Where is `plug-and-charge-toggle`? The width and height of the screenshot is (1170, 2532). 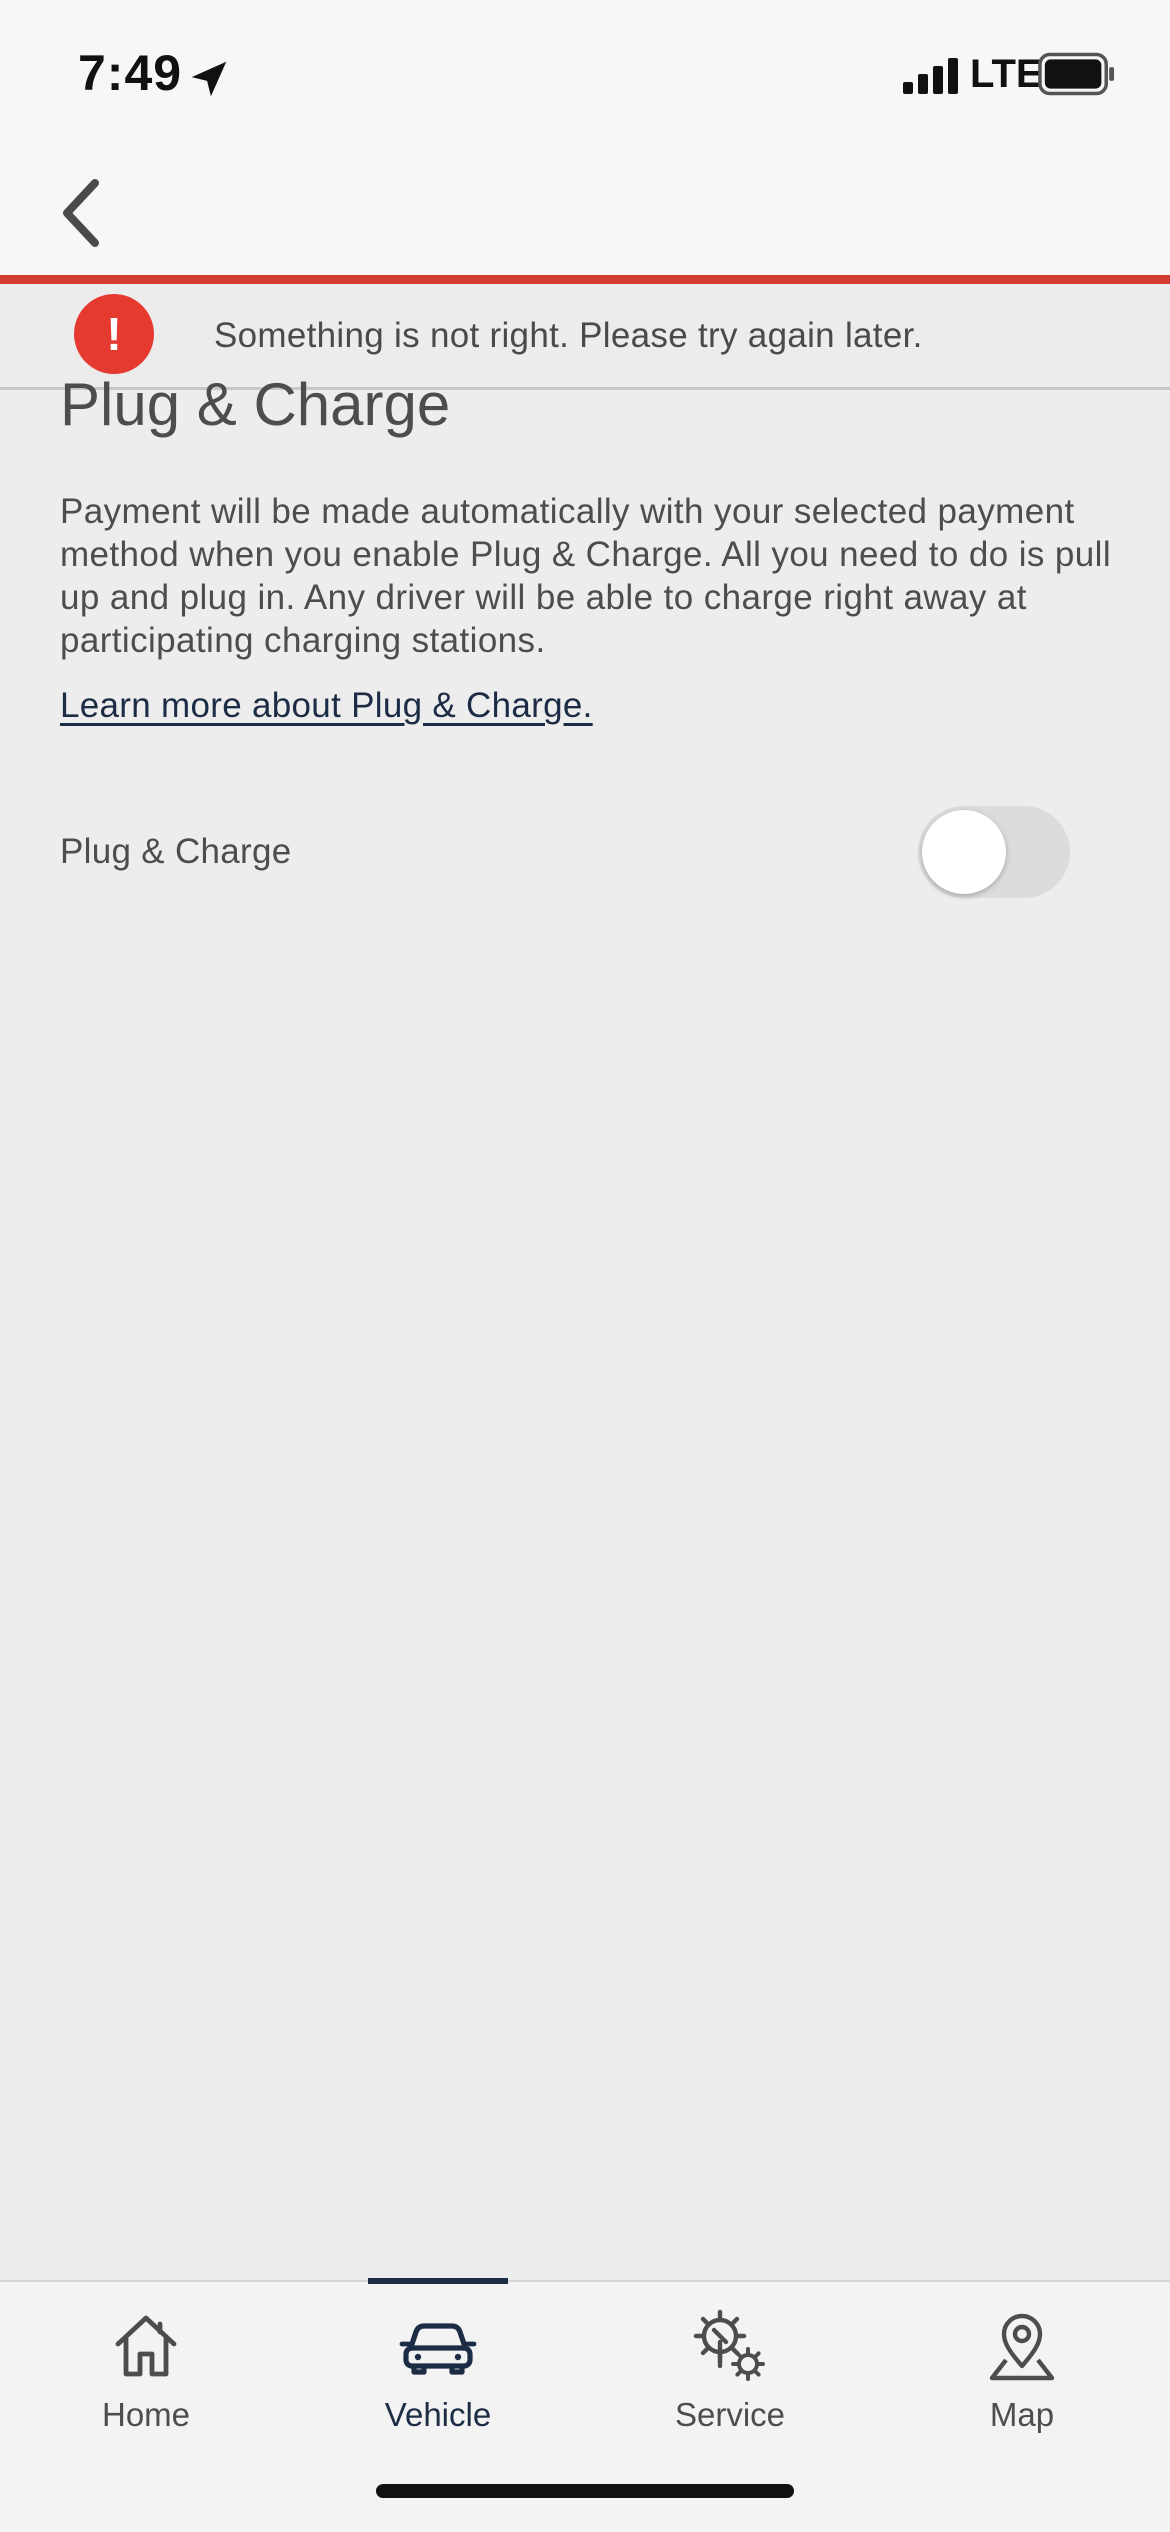 plug-and-charge-toggle is located at coordinates (994, 852).